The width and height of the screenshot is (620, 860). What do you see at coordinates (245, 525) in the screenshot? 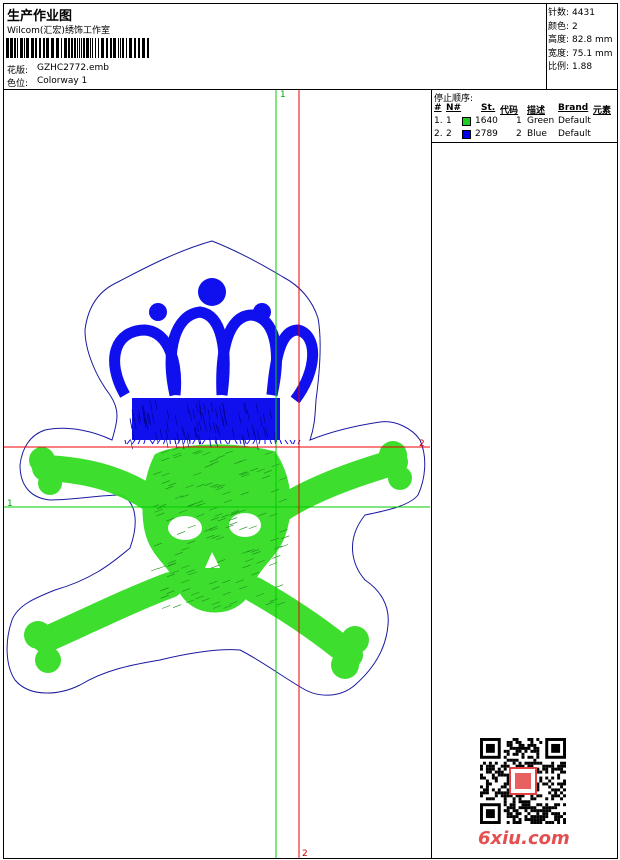
I see `skull-eye-right` at bounding box center [245, 525].